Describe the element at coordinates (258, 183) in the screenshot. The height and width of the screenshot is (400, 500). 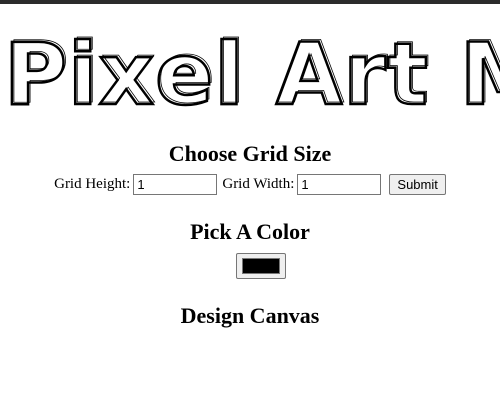
I see `grid-width-label: Grid Width:` at that location.